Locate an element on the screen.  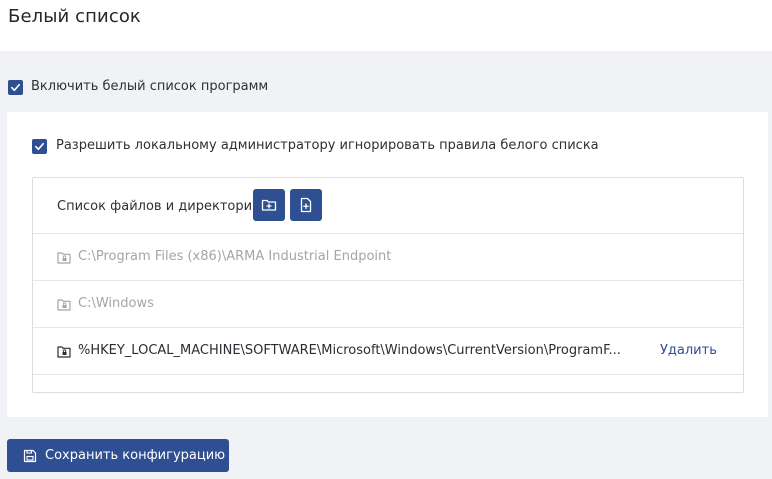
page-header: Белый список is located at coordinates (386, 25).